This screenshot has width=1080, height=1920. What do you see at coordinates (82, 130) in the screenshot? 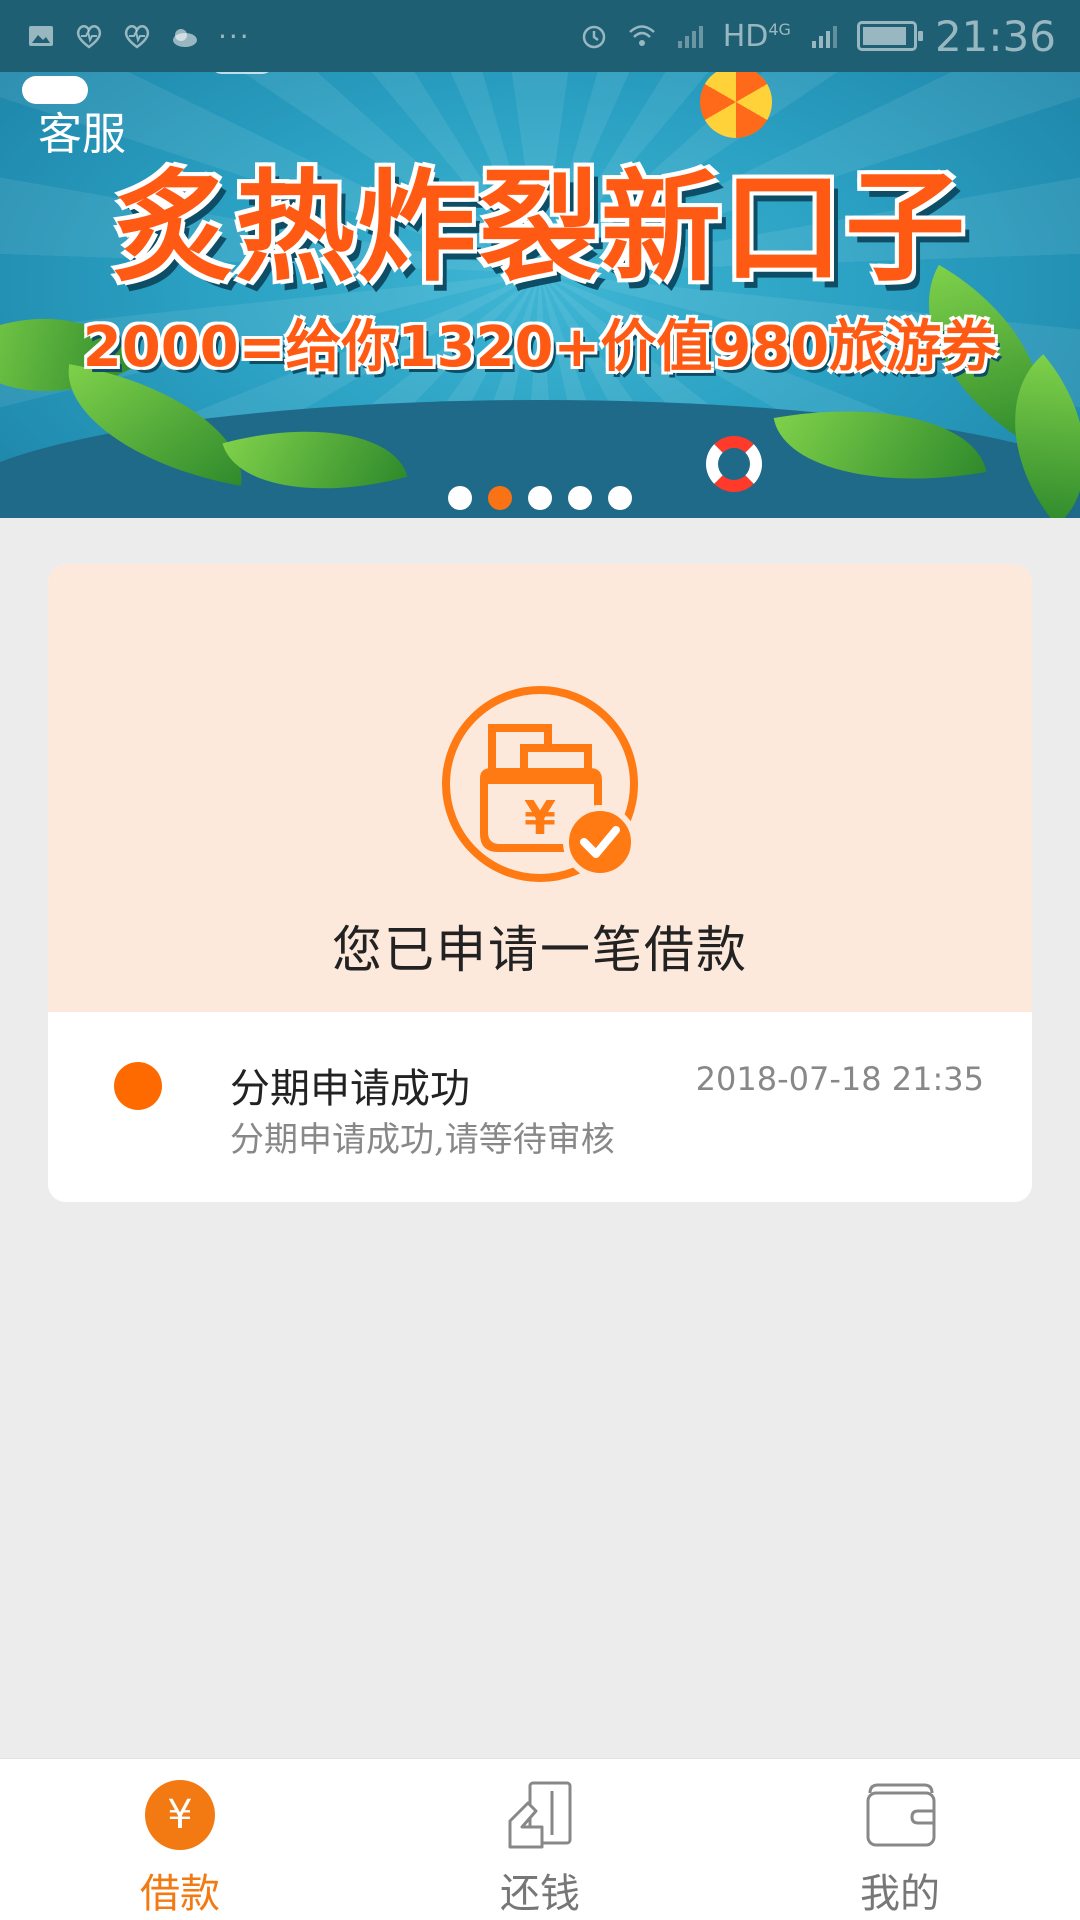
I see `customer-service-button: 客服` at bounding box center [82, 130].